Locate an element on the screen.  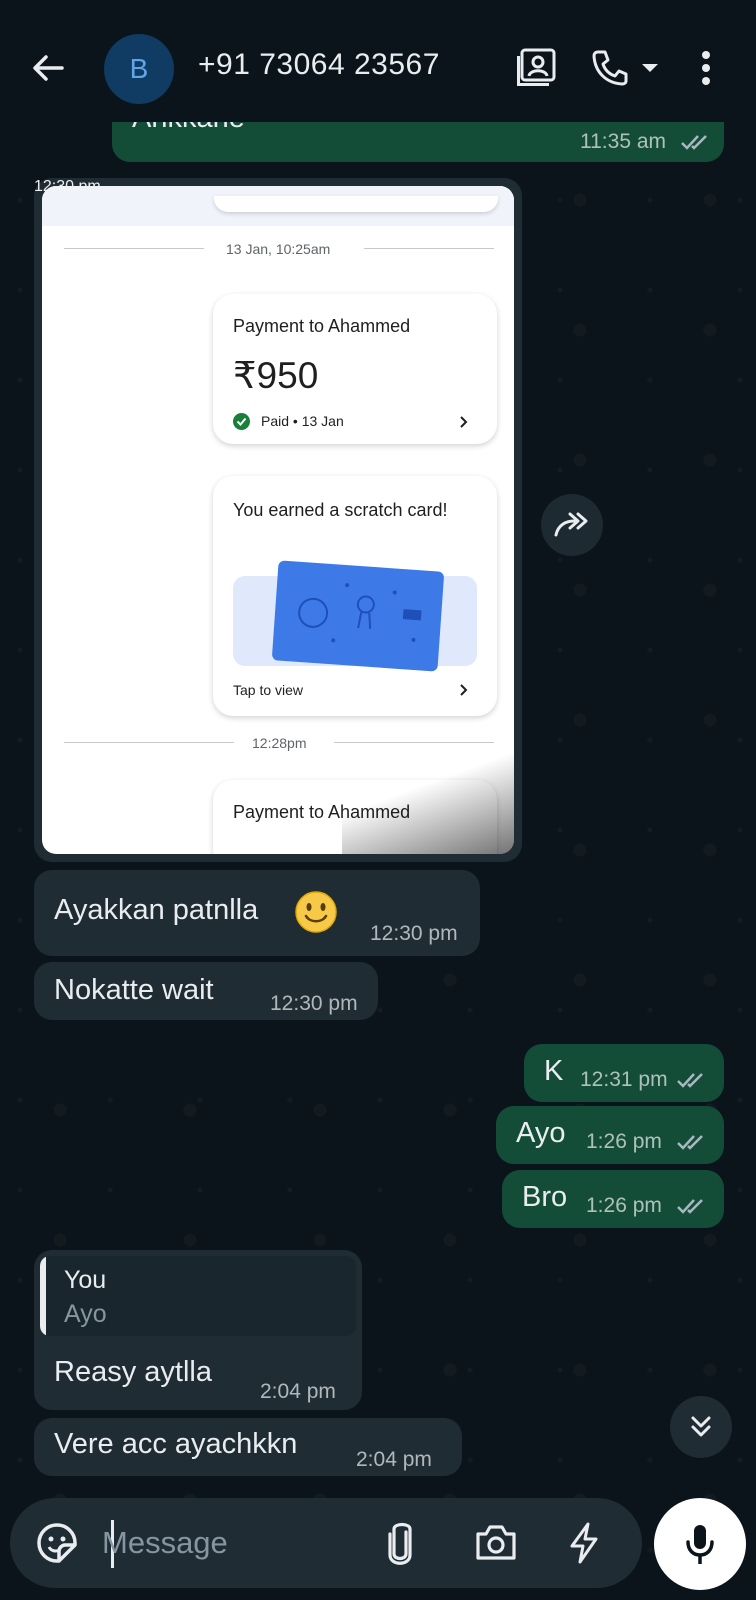
scratch-card-image is located at coordinates (358, 616).